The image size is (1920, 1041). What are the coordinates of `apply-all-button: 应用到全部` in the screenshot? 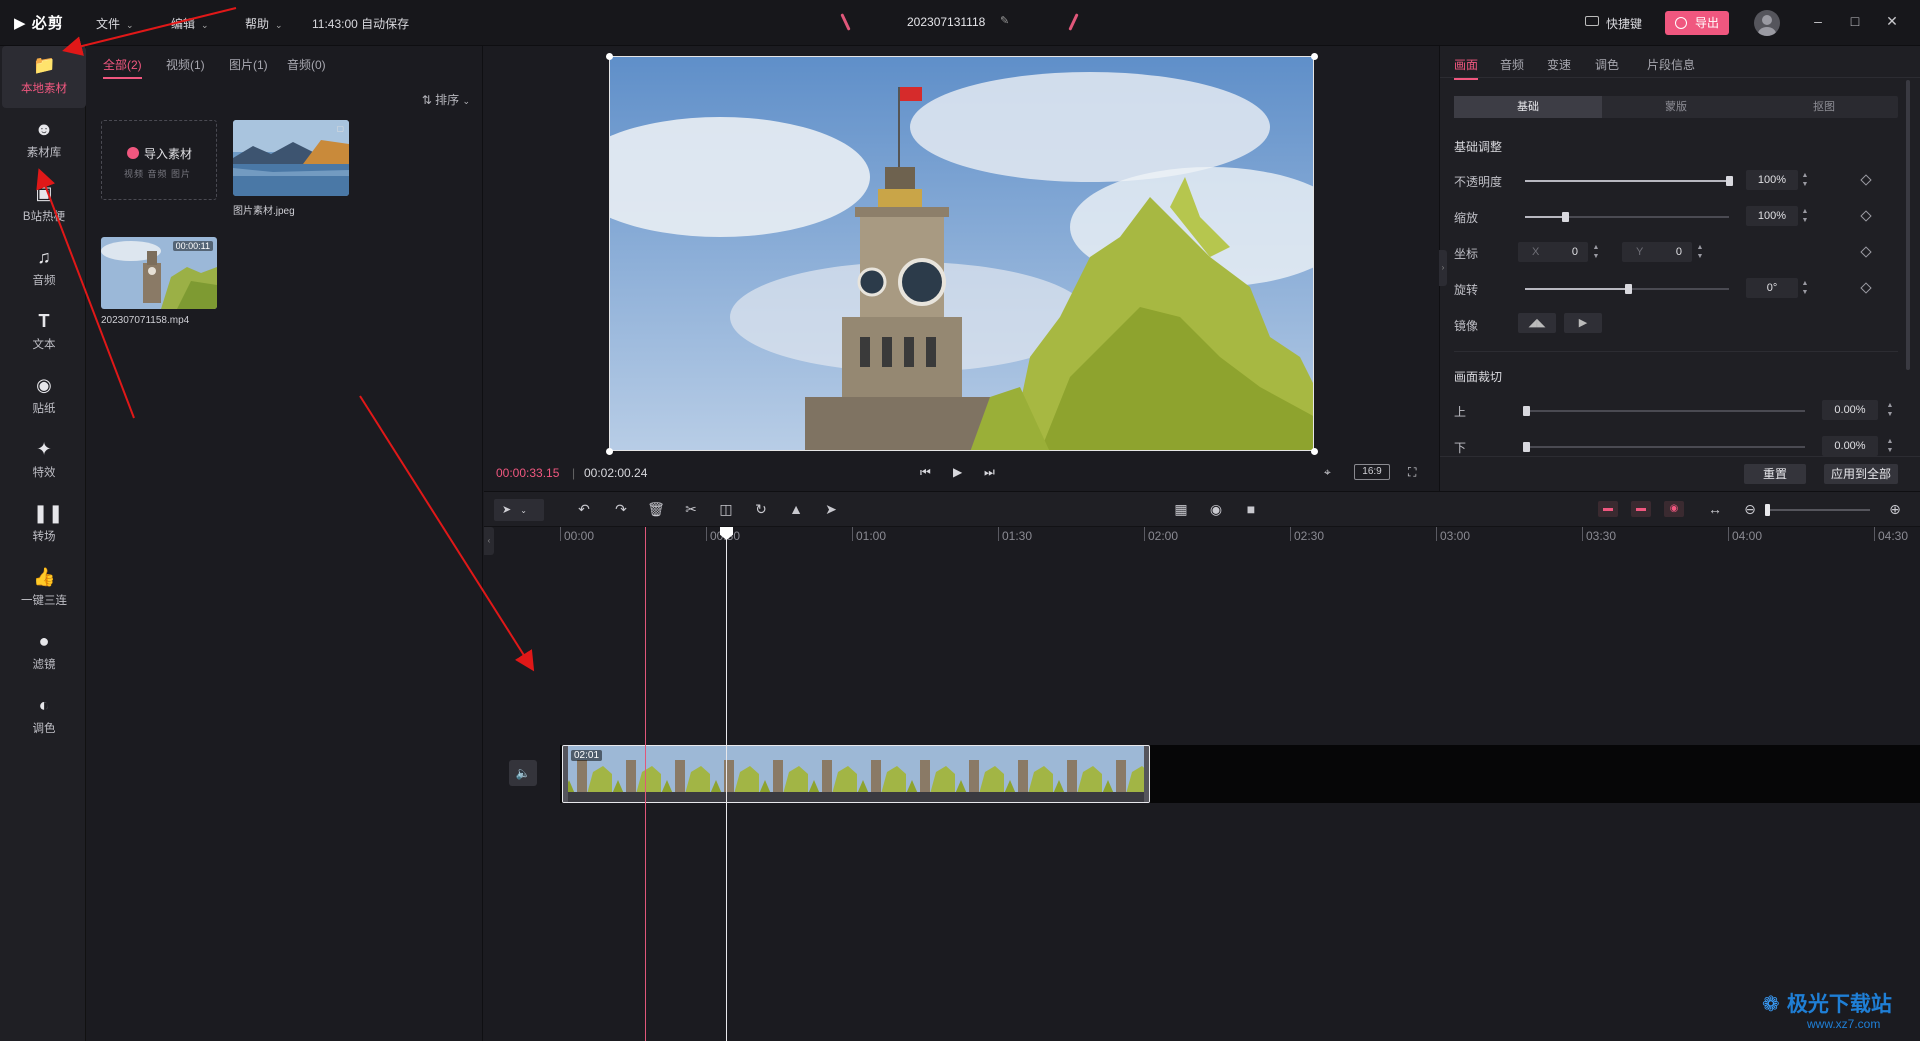 It's located at (1861, 474).